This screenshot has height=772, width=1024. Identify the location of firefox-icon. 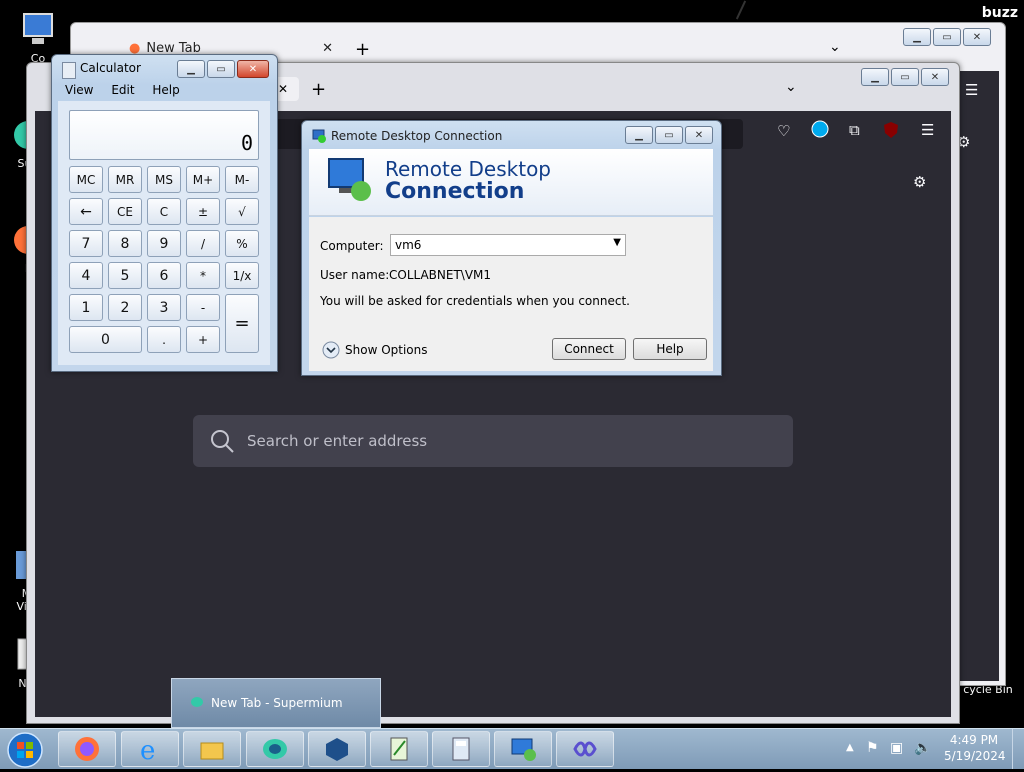
(87, 749).